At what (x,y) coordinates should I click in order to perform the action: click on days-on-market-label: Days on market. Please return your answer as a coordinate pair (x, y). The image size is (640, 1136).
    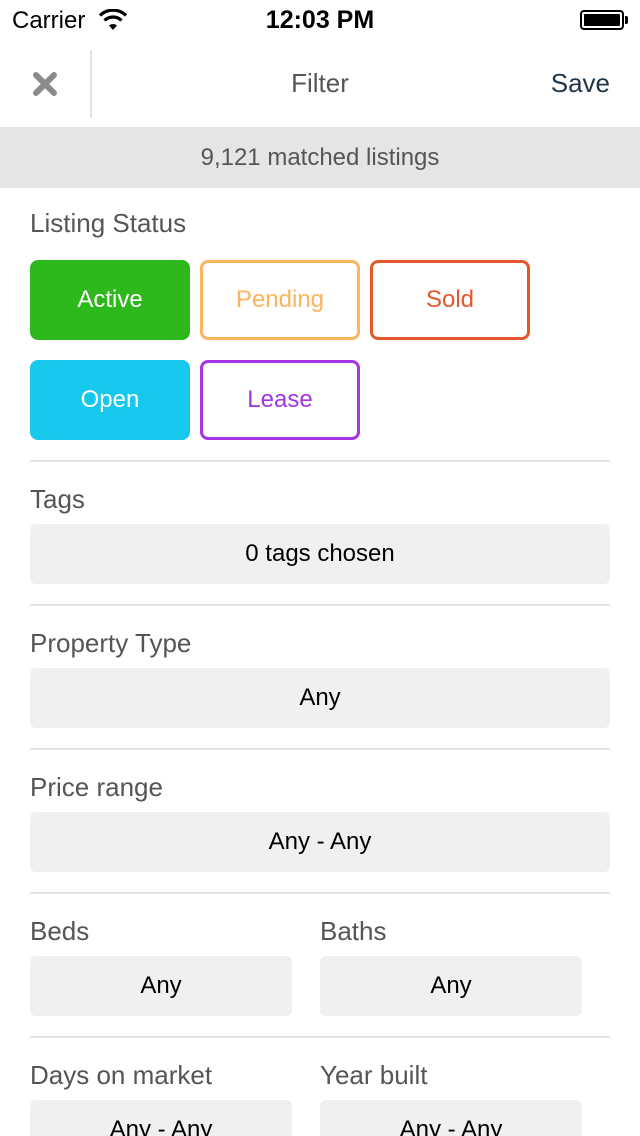
    Looking at the image, I should click on (121, 1075).